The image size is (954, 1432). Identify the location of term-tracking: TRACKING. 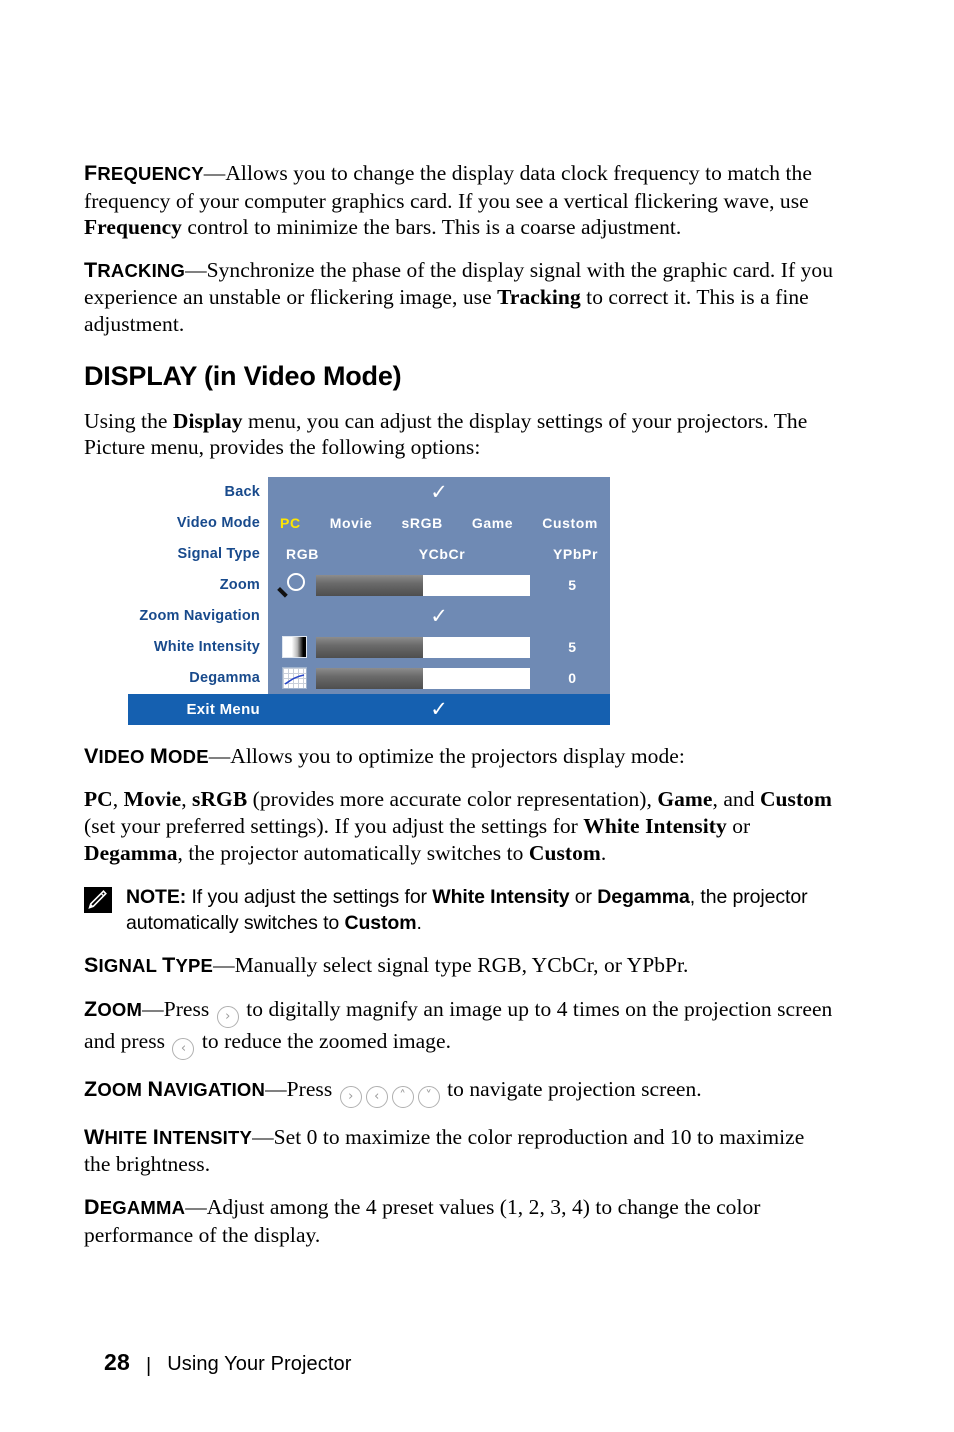
(135, 269).